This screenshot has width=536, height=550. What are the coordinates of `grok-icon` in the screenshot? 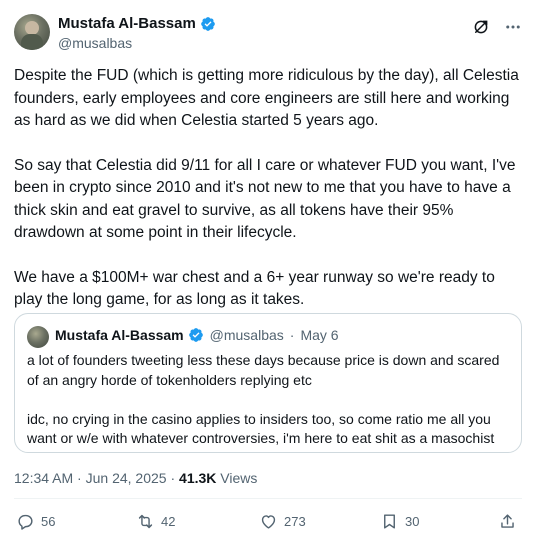 It's located at (481, 27).